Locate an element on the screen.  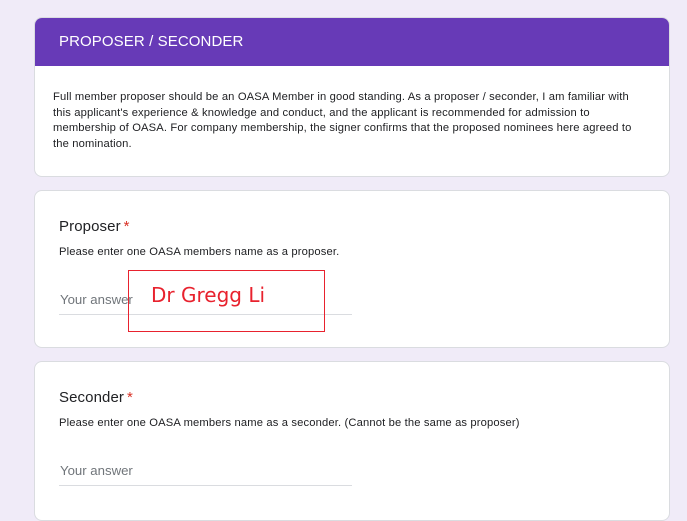
seconder-question-title: Seconder * is located at coordinates (96, 397).